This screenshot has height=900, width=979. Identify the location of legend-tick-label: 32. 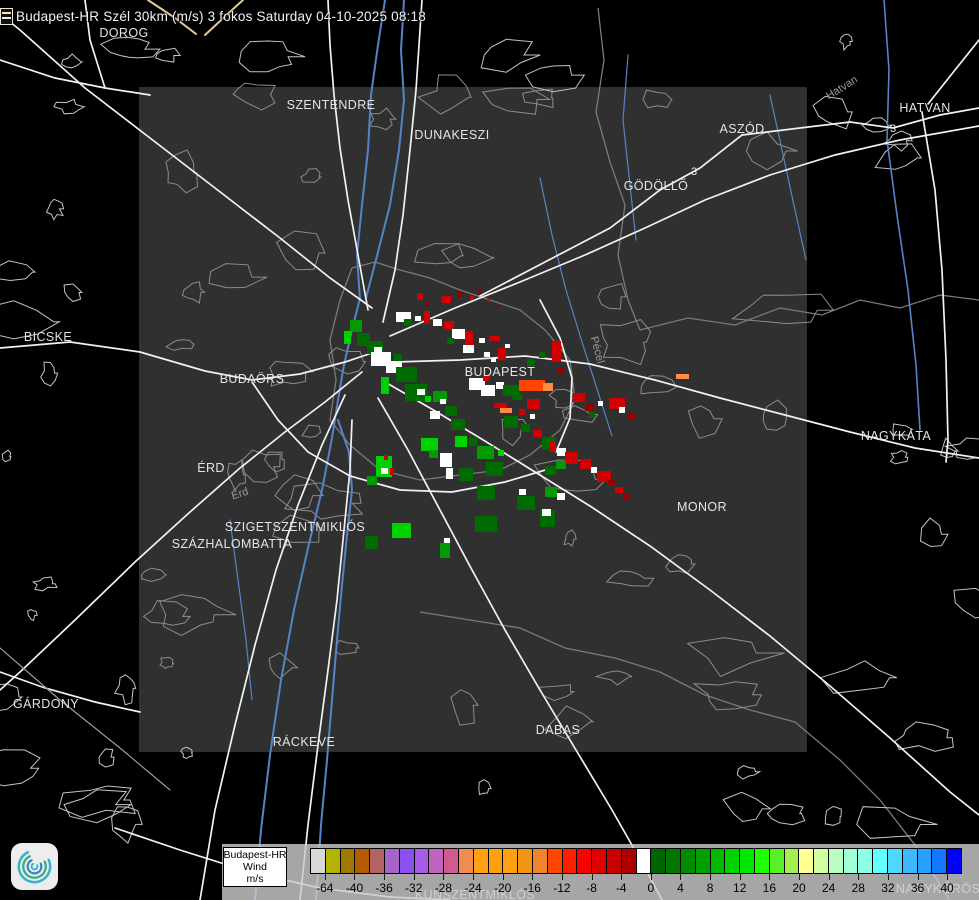
(888, 888).